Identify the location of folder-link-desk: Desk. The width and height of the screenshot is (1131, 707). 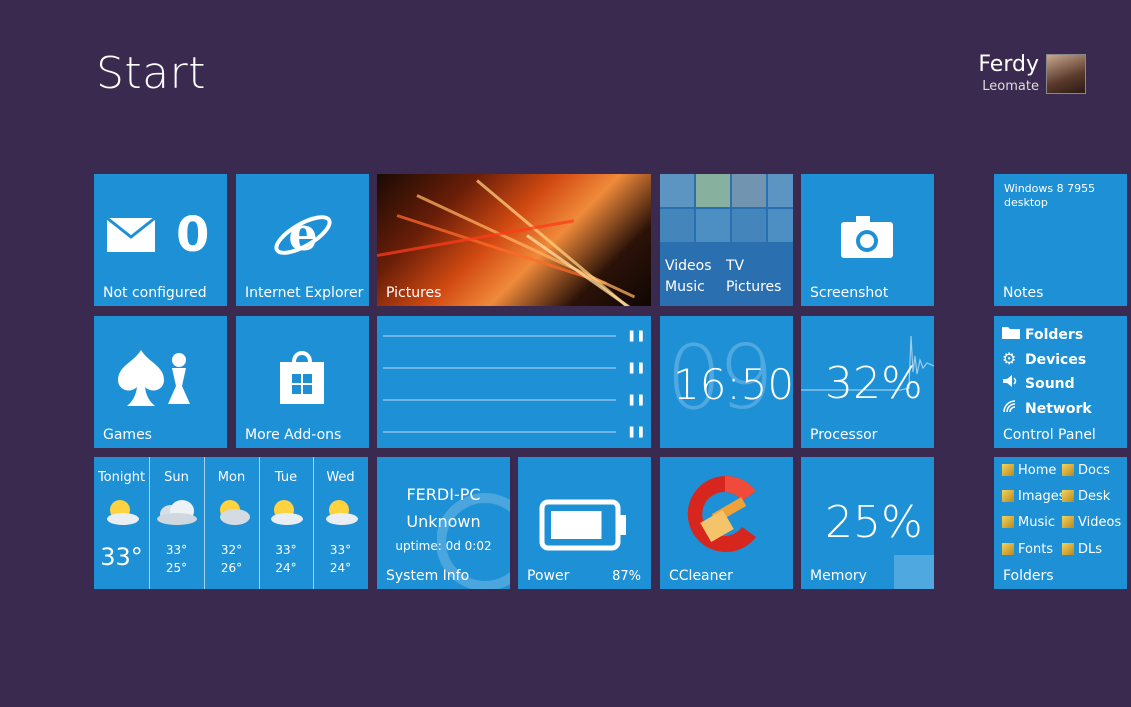
(1086, 496).